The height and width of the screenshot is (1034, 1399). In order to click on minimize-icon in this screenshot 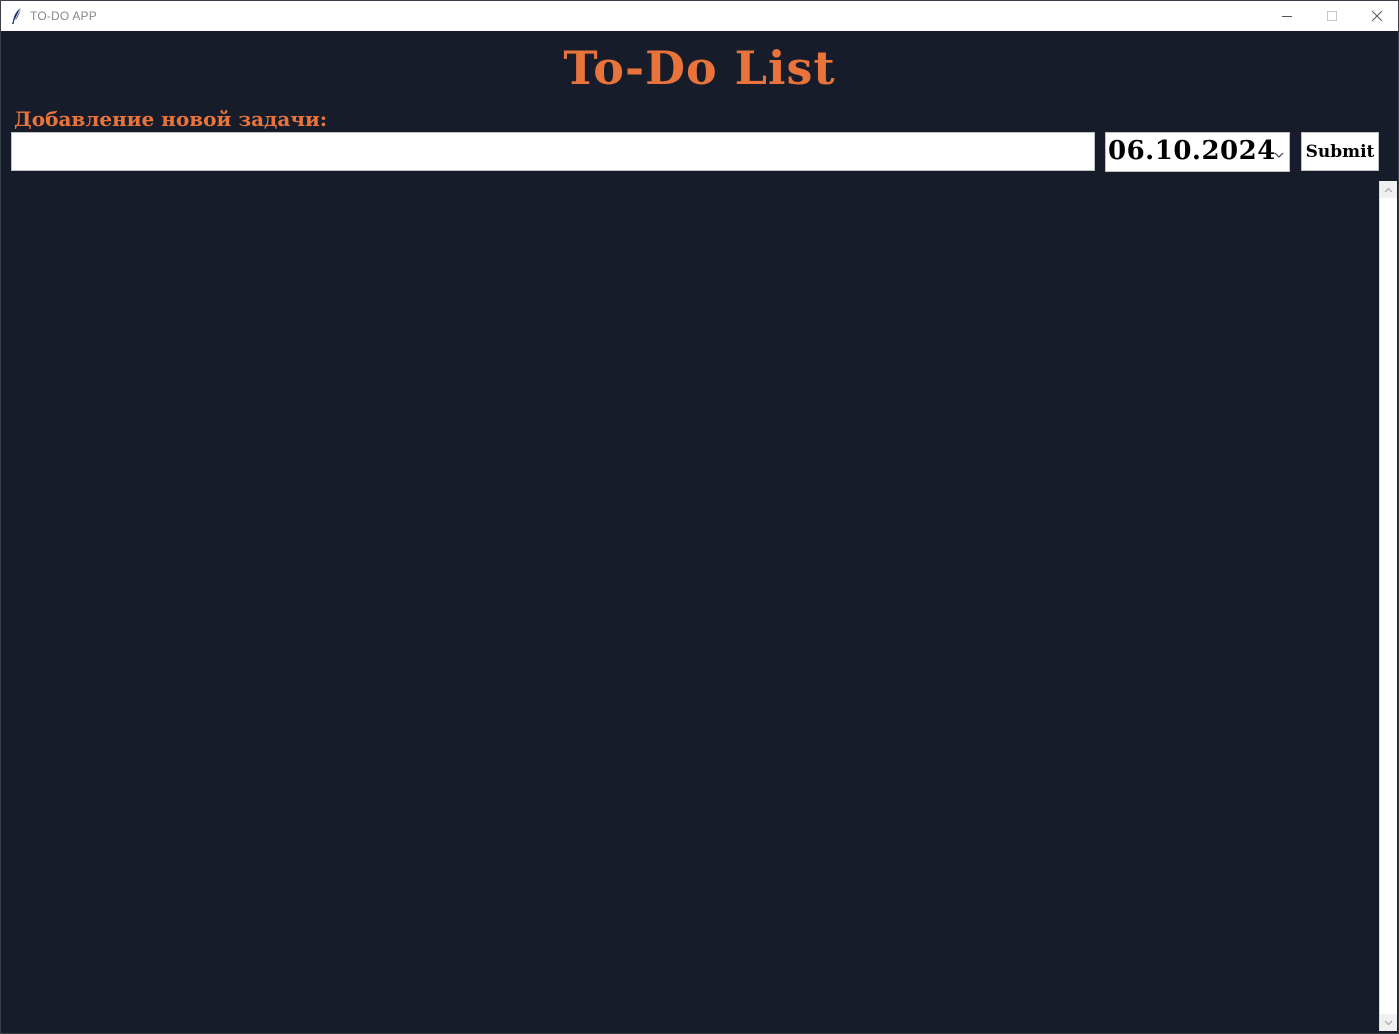, I will do `click(1287, 16)`.